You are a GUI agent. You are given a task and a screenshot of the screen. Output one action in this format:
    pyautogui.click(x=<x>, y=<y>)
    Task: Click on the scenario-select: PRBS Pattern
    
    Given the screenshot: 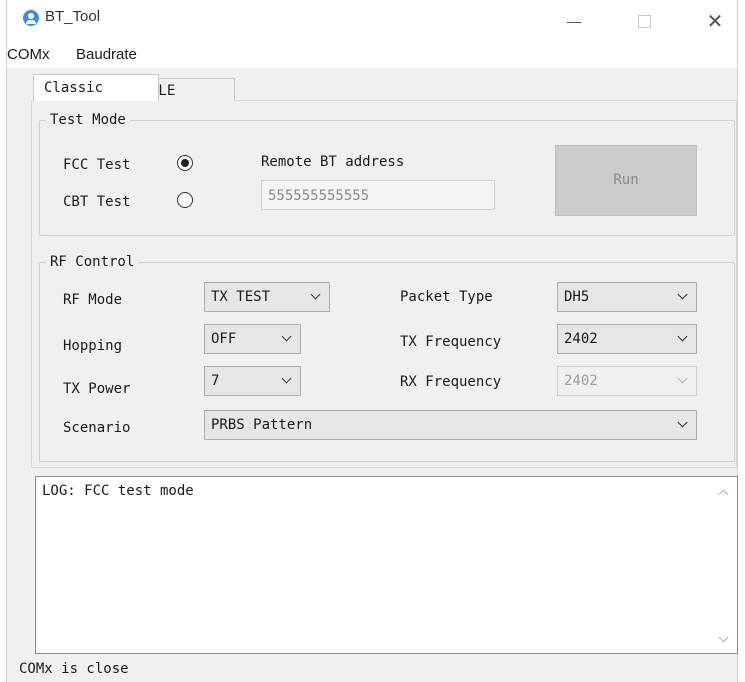 What is the action you would take?
    pyautogui.click(x=450, y=425)
    